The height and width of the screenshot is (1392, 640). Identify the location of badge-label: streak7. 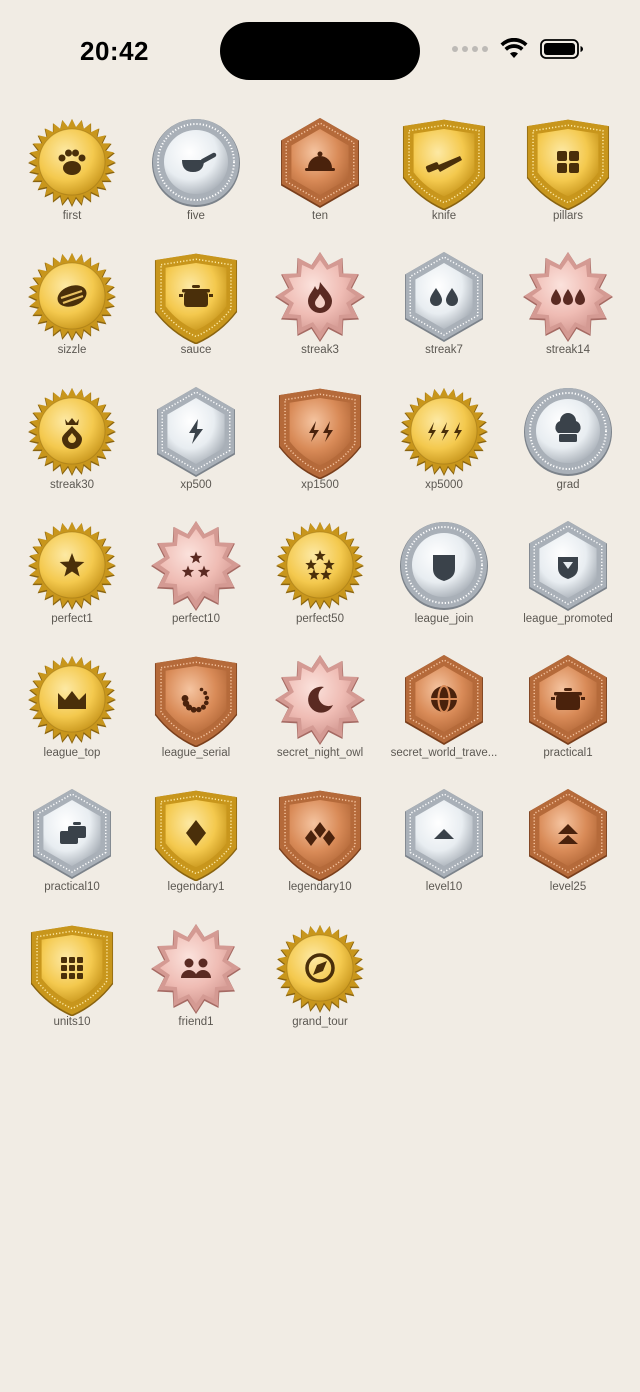
(444, 350).